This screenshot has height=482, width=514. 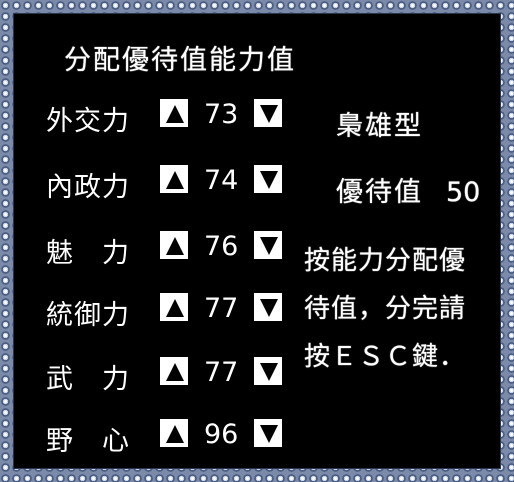 What do you see at coordinates (385, 261) in the screenshot?
I see `instruction-line-1: 按能力分配優` at bounding box center [385, 261].